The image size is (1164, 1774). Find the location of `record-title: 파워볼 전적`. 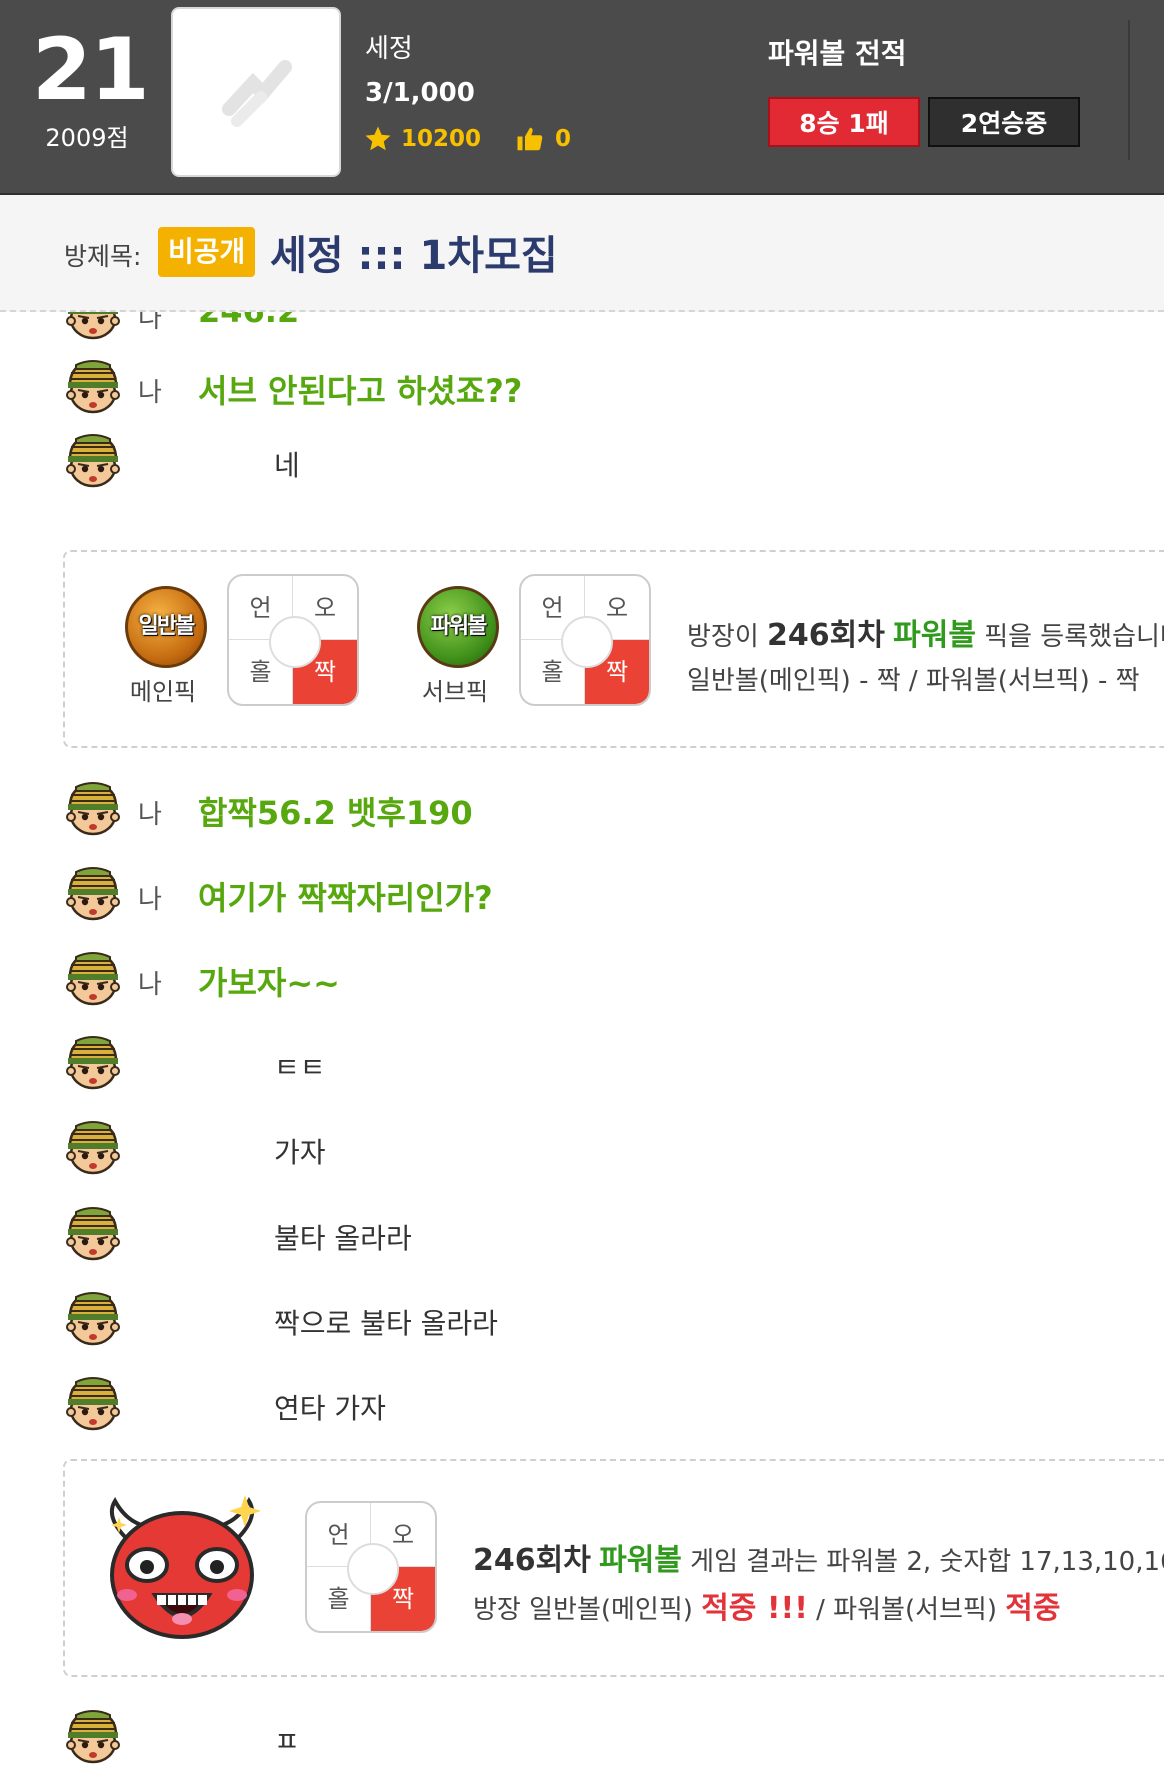

record-title: 파워볼 전적 is located at coordinates (837, 53).